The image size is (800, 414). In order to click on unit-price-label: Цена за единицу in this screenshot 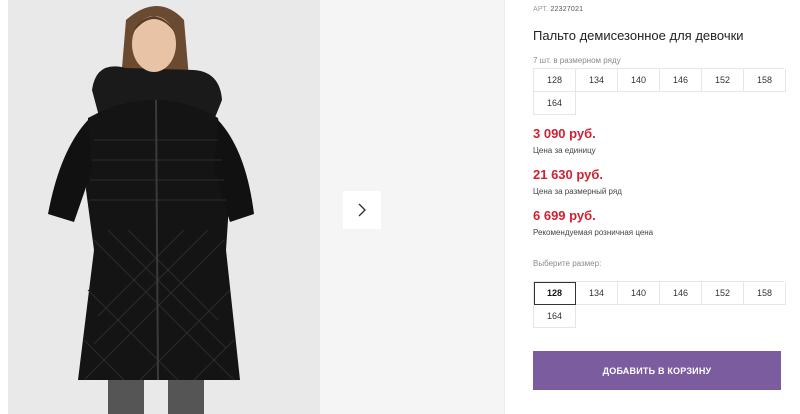, I will do `click(564, 150)`.